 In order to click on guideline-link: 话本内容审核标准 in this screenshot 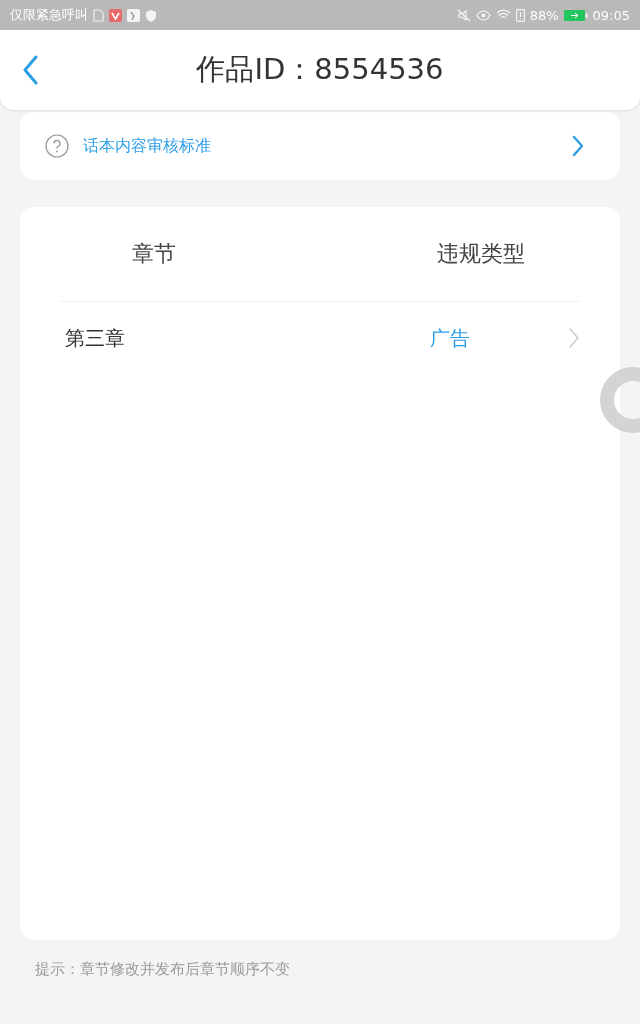, I will do `click(320, 146)`.